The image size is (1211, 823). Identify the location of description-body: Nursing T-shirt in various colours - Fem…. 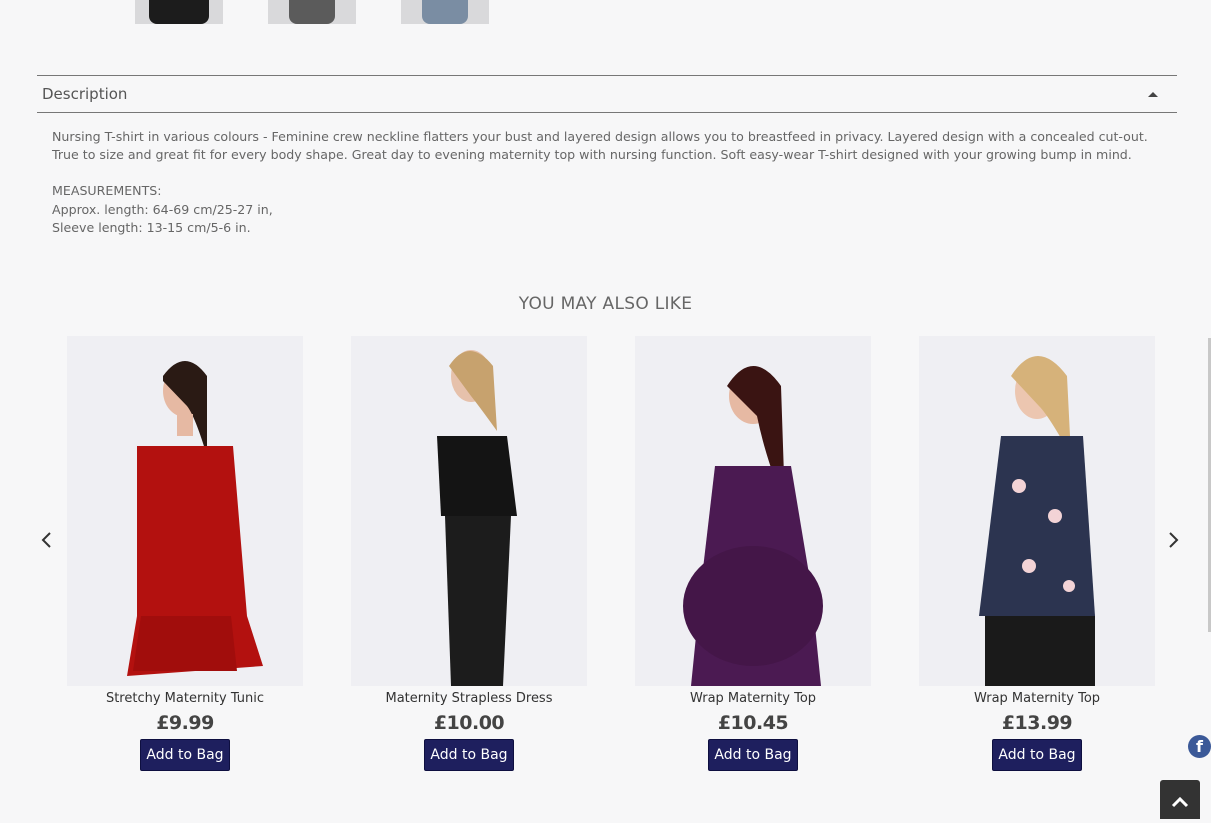
(602, 182).